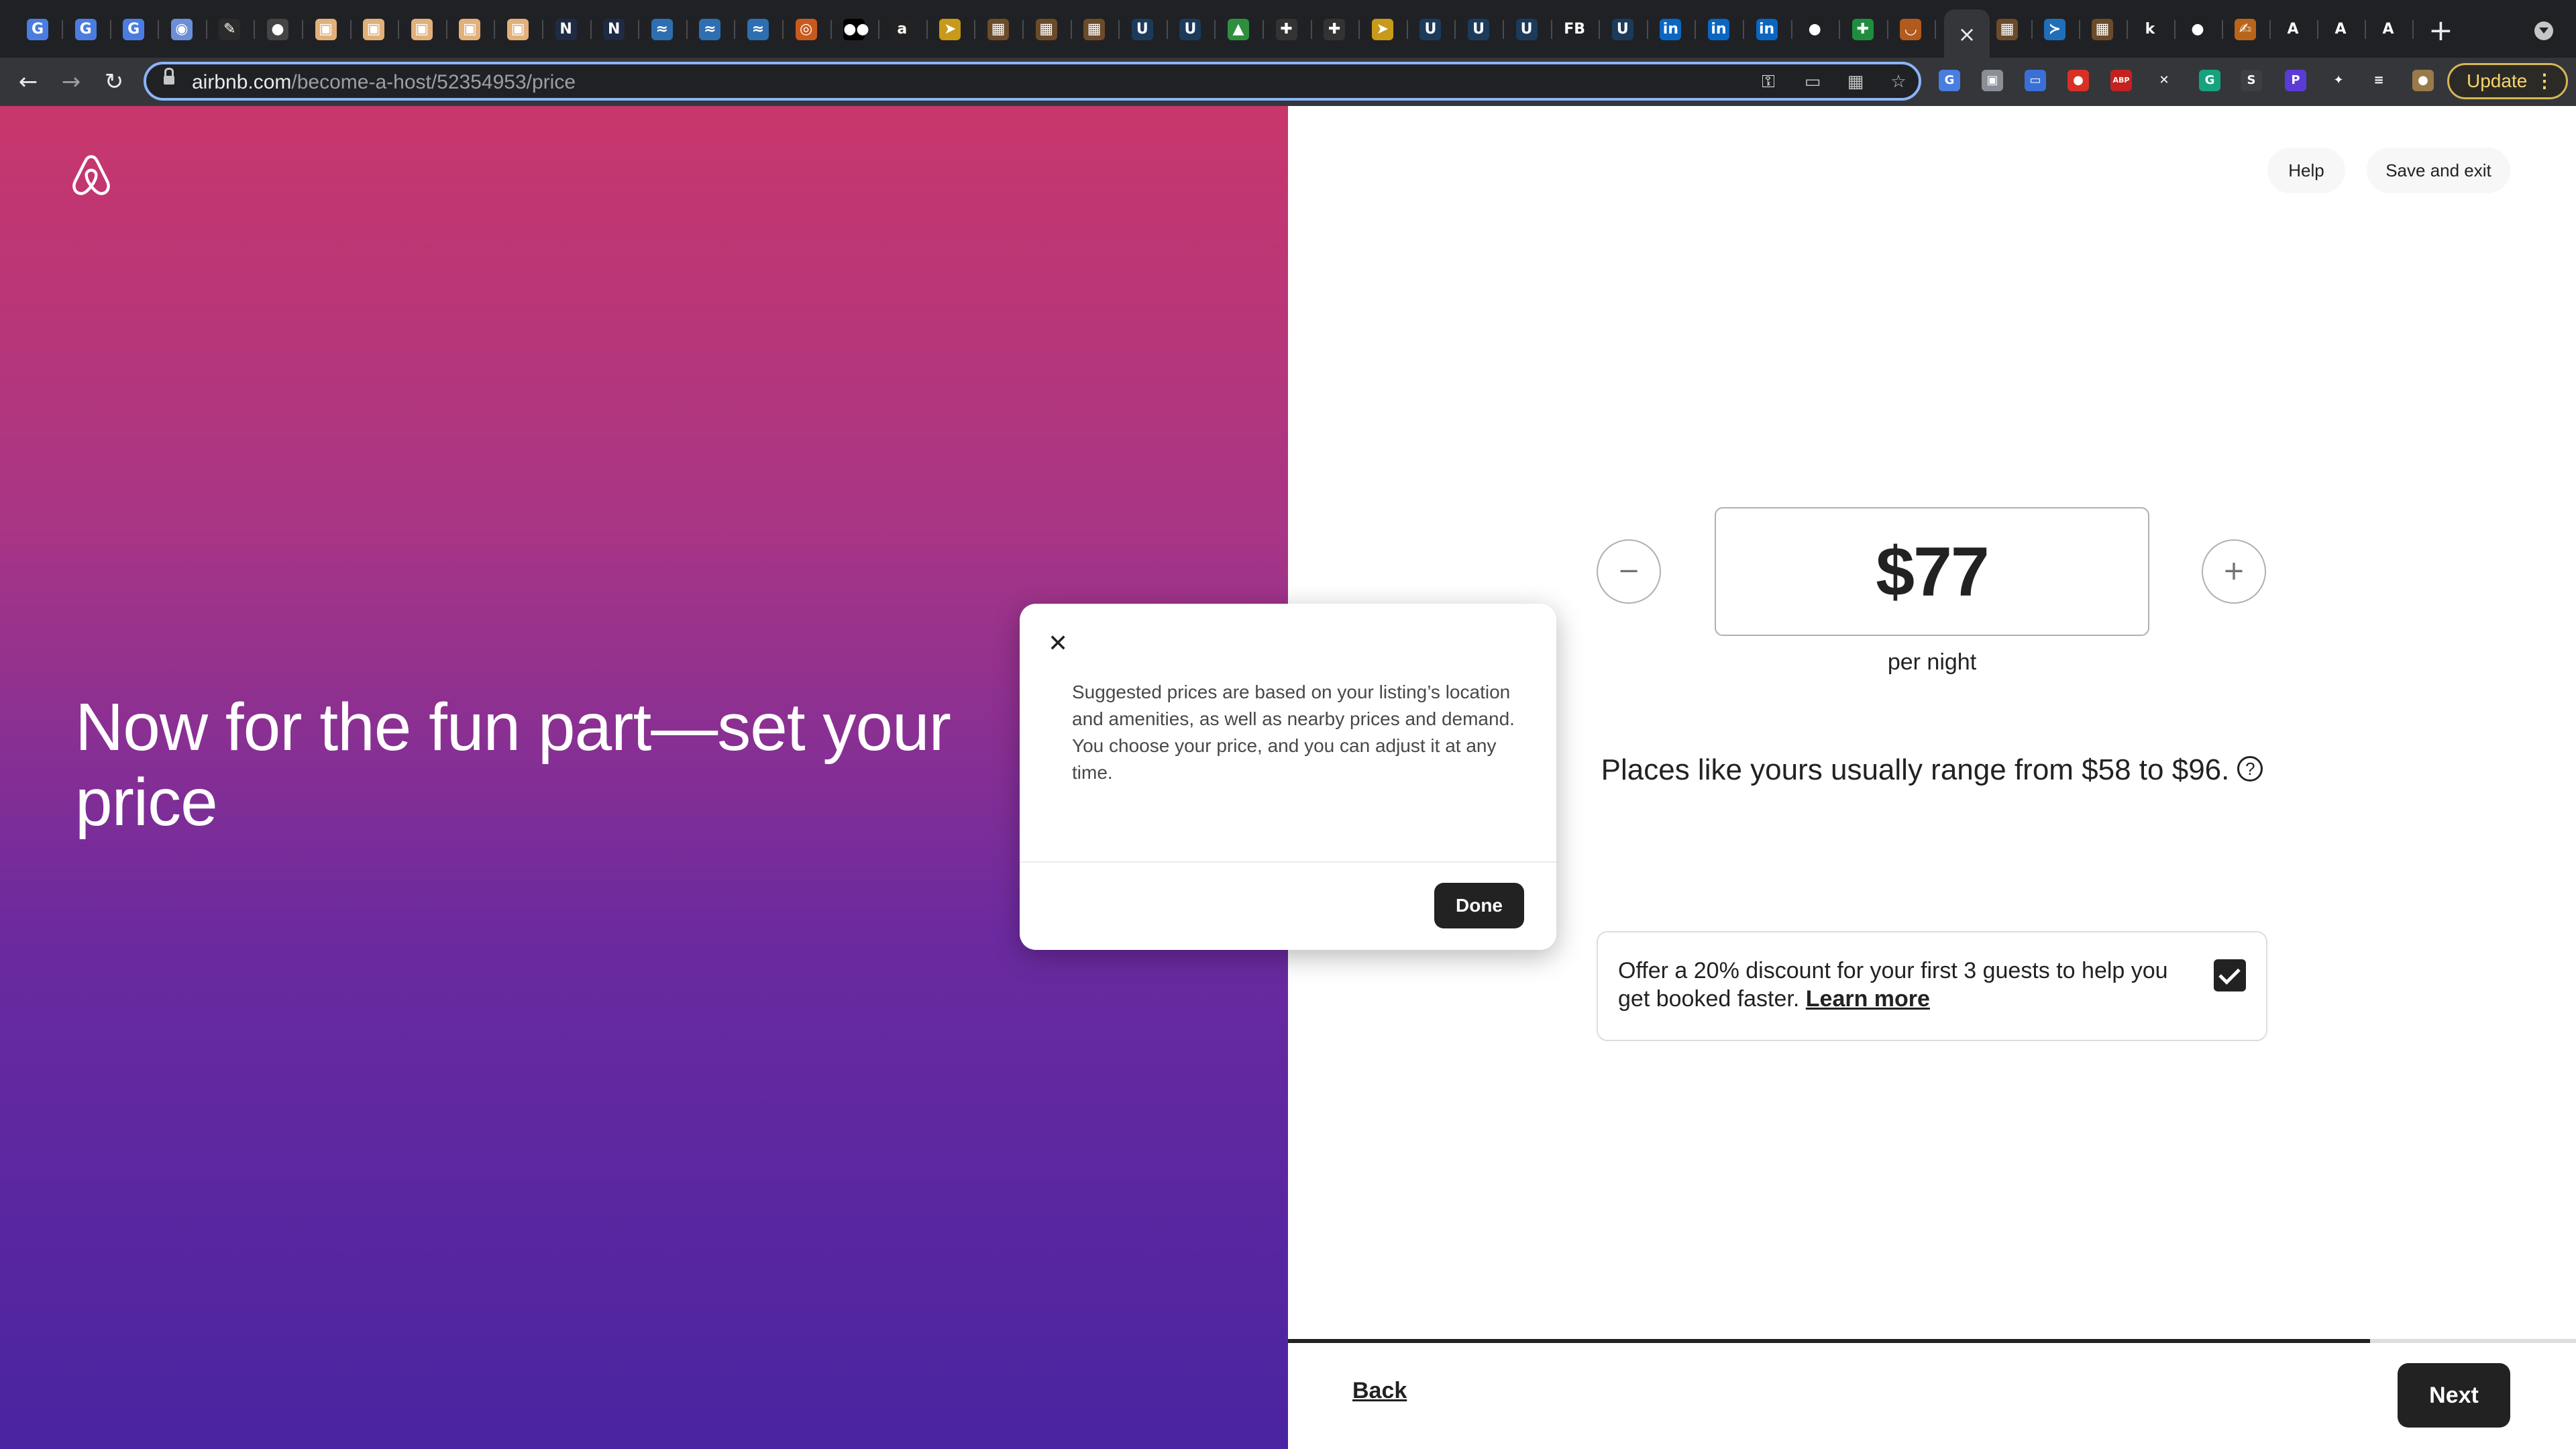 This screenshot has height=1449, width=2576. What do you see at coordinates (1238, 29) in the screenshot?
I see `google-drive-icon: ▲` at bounding box center [1238, 29].